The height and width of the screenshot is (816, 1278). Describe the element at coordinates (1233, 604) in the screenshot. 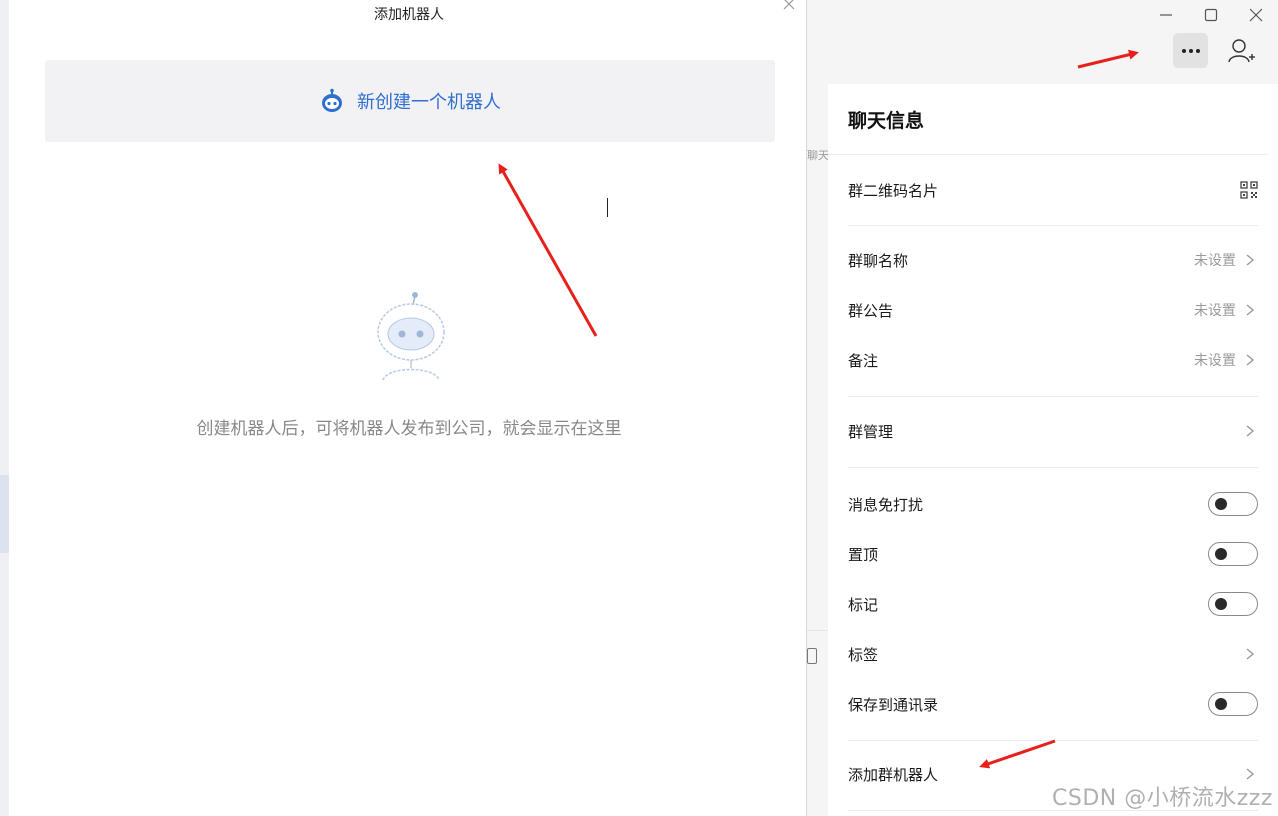

I see `mark-toggle` at that location.